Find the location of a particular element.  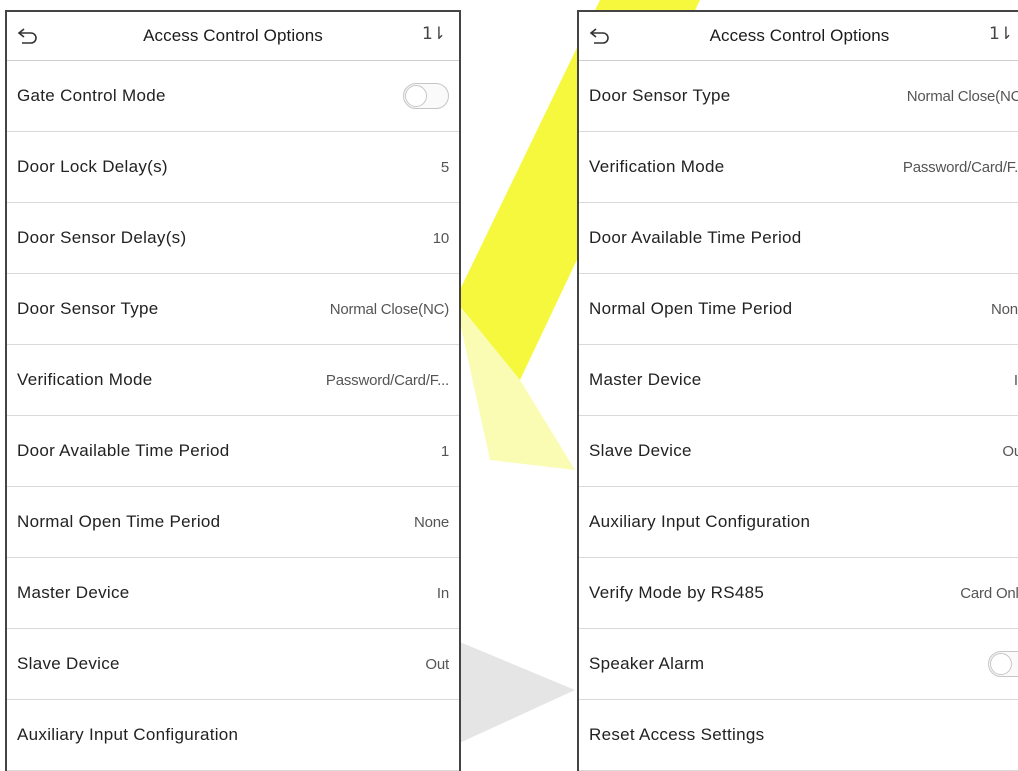

settings-row-door-available-time-period: Door Available Time Period1 is located at coordinates (798, 238).